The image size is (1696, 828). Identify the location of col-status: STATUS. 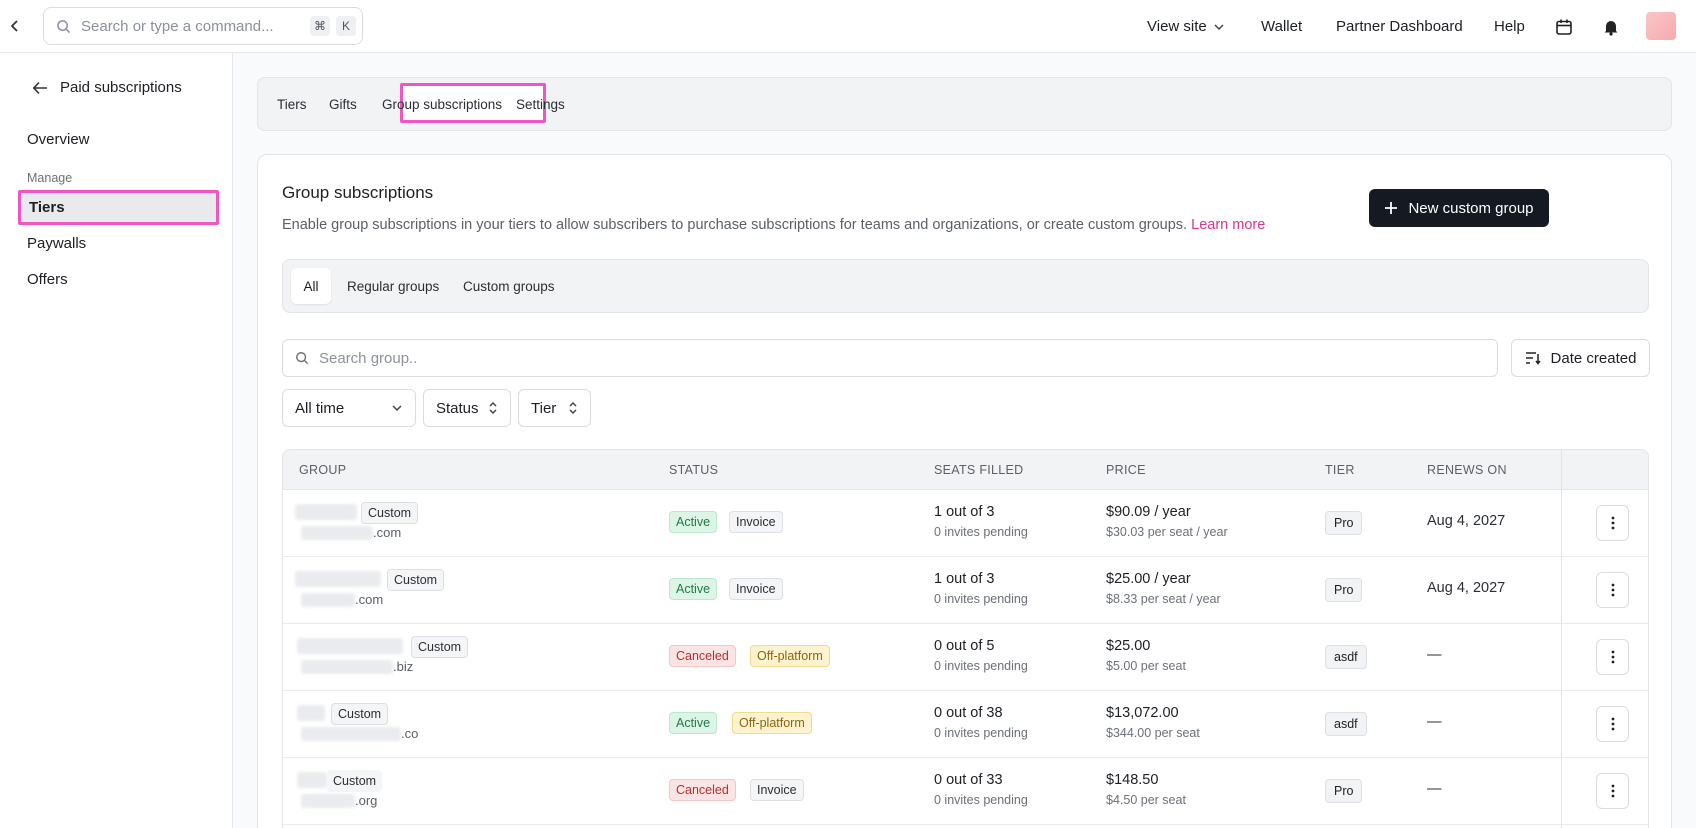
(693, 470).